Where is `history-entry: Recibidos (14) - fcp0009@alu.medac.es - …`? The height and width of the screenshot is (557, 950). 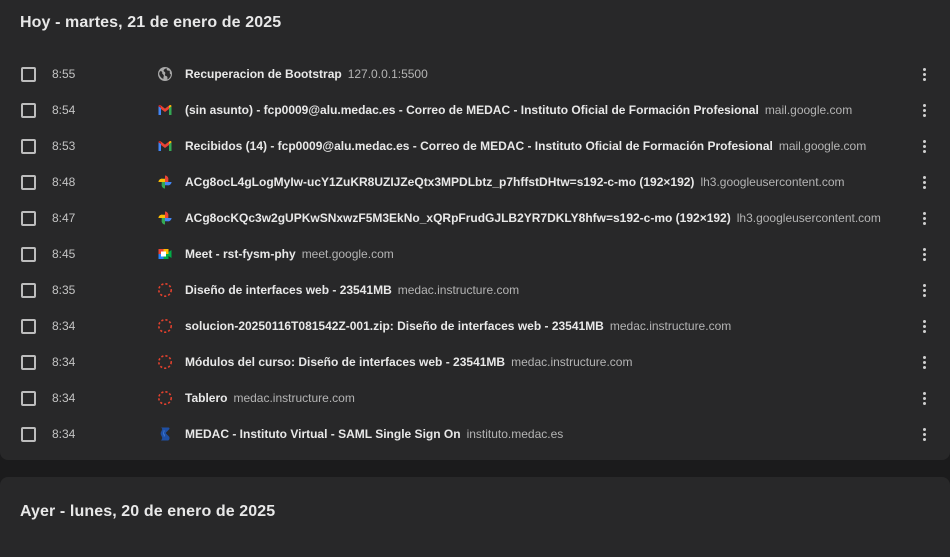
history-entry: Recibidos (14) - fcp0009@alu.medac.es - … is located at coordinates (525, 146).